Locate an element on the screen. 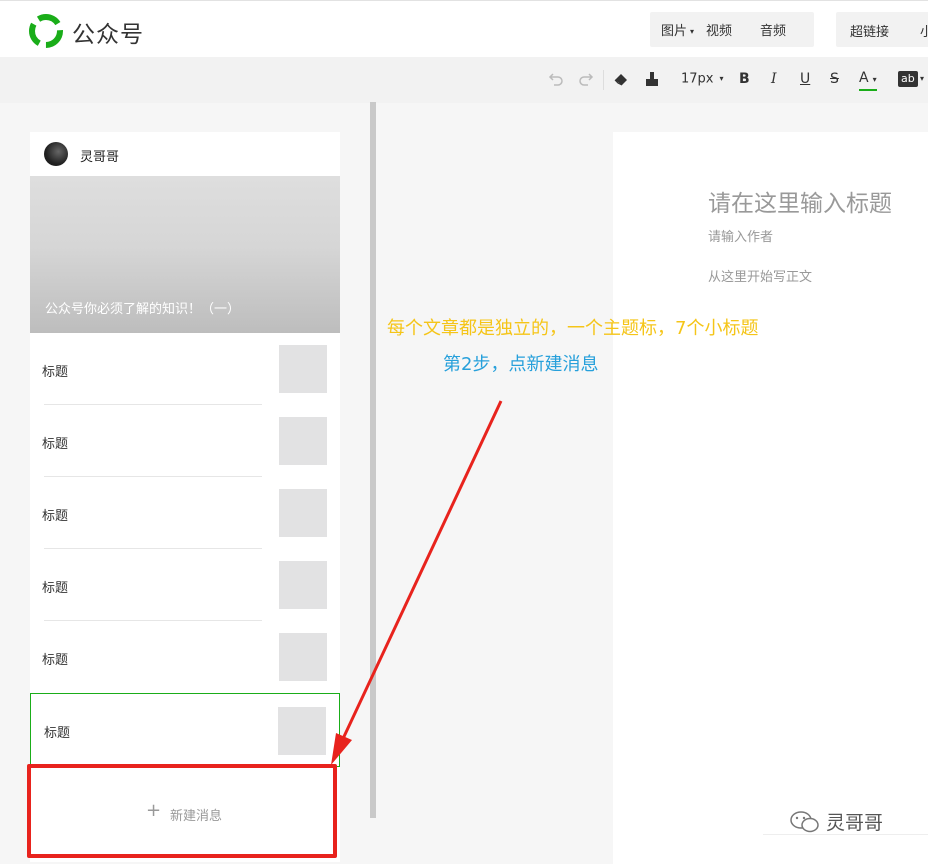 Image resolution: width=928 pixels, height=864 pixels. list-item-active: 标题 is located at coordinates (185, 730).